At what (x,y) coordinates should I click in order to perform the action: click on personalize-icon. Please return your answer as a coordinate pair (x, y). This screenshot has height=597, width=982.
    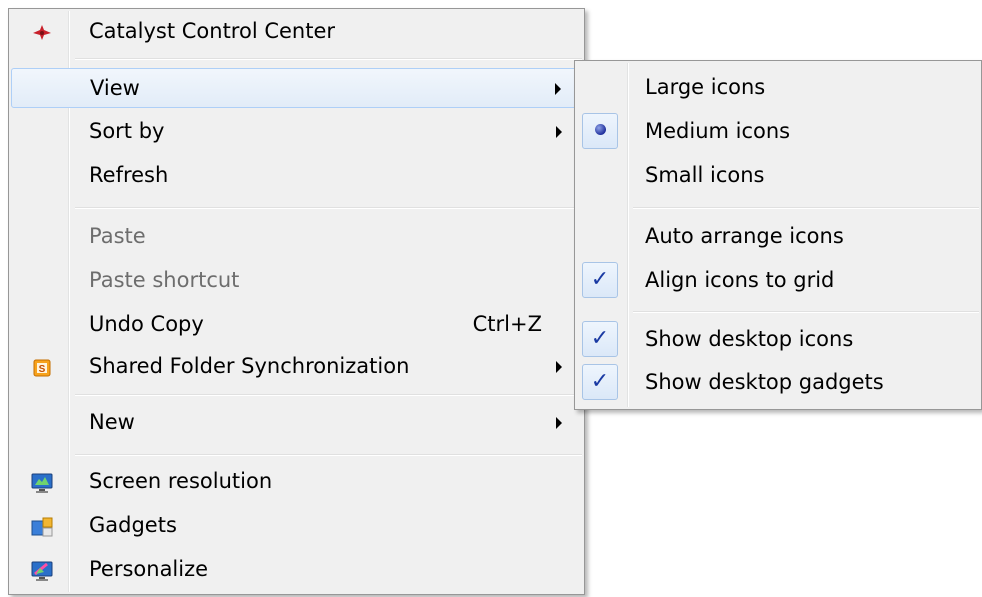
    Looking at the image, I should click on (42, 571).